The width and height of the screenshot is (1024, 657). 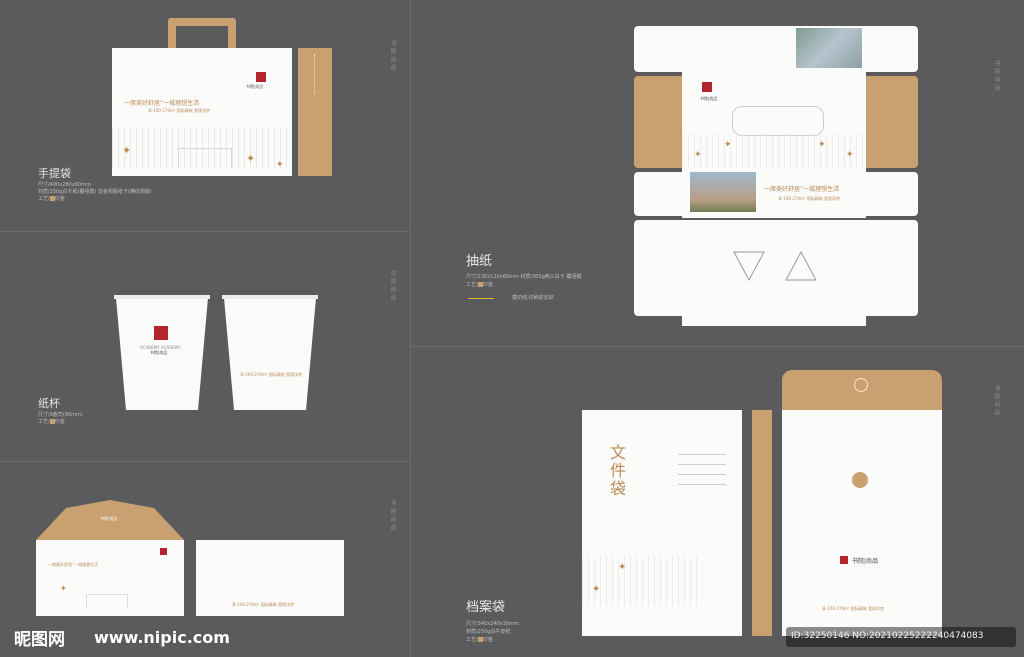 I want to click on panel-front: 一席美好舒居”一城理想生活 享·100-270m² 国际精装 宽境洋房, so click(x=774, y=193).